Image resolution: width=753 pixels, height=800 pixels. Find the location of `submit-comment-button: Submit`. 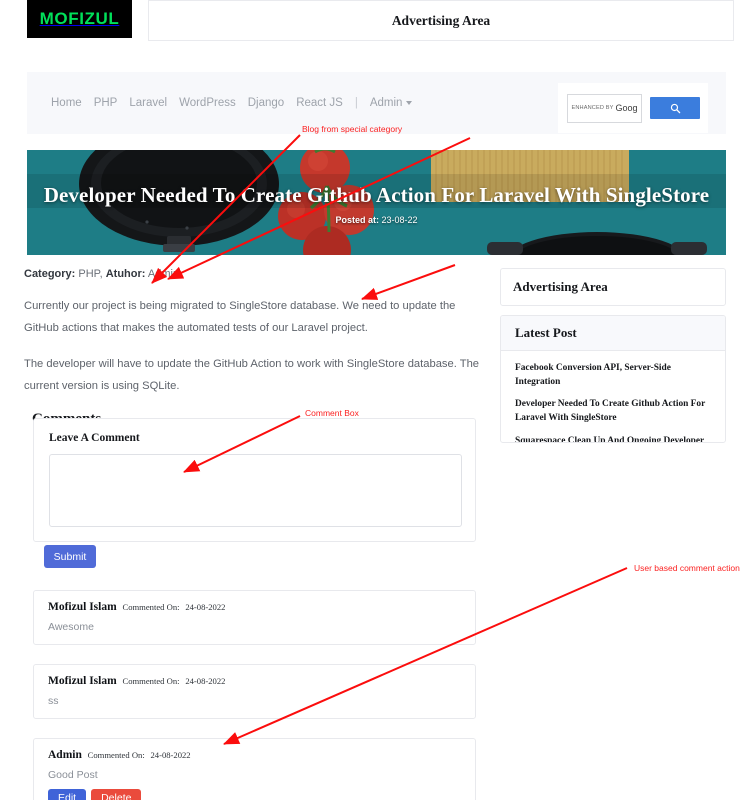

submit-comment-button: Submit is located at coordinates (70, 556).